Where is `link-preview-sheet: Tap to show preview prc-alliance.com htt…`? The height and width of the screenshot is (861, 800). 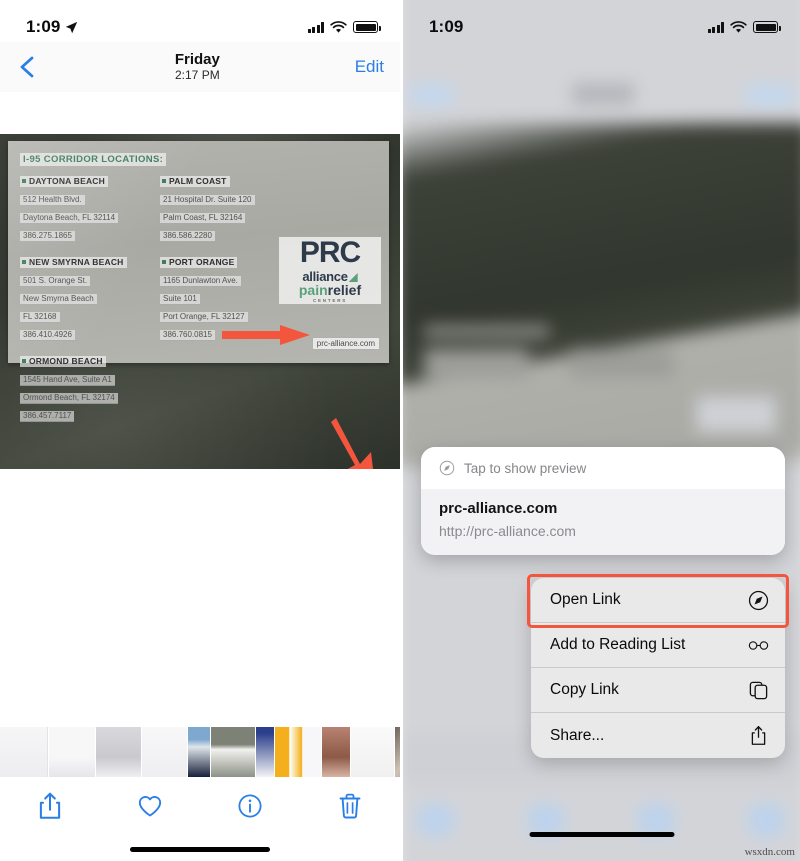
link-preview-sheet: Tap to show preview prc-alliance.com htt… is located at coordinates (603, 501).